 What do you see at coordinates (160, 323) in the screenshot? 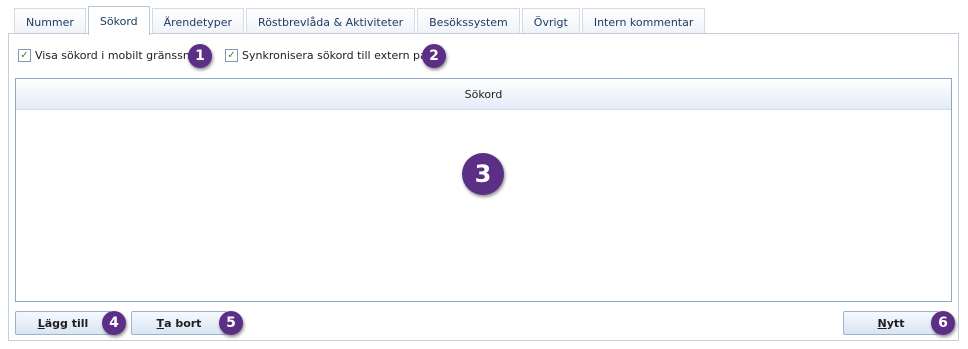
I see `remove-button-mnemonic: T` at bounding box center [160, 323].